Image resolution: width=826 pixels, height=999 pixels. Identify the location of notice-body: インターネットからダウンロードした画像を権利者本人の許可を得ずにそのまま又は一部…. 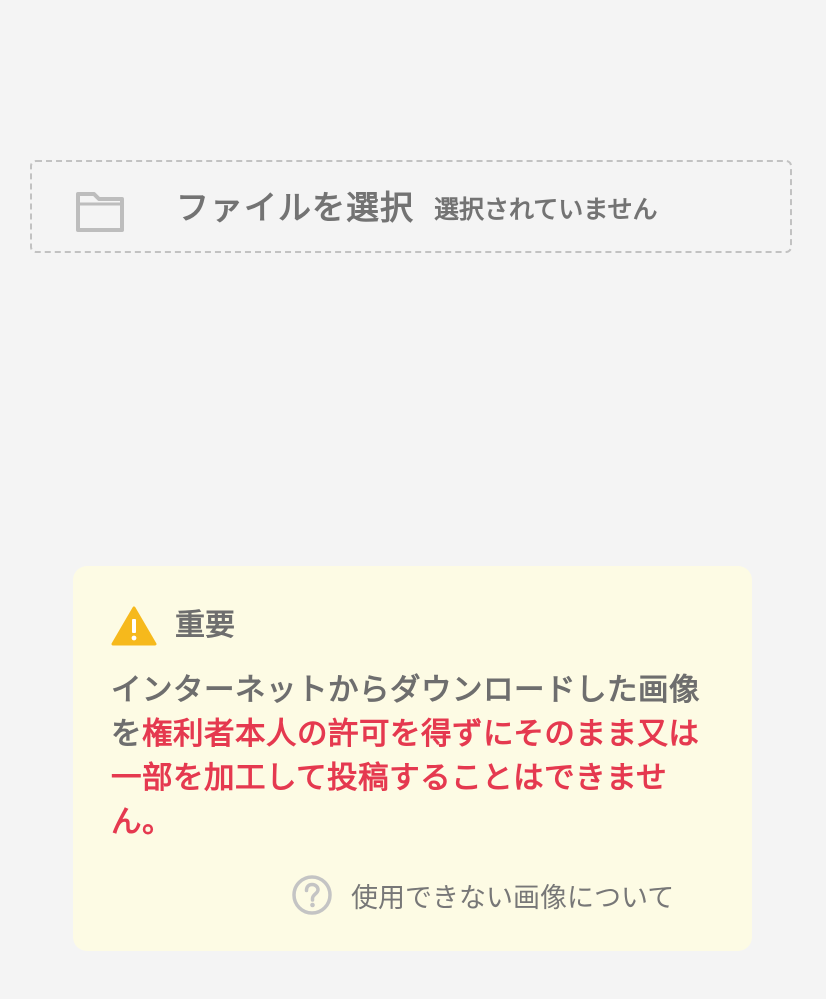
(417, 757).